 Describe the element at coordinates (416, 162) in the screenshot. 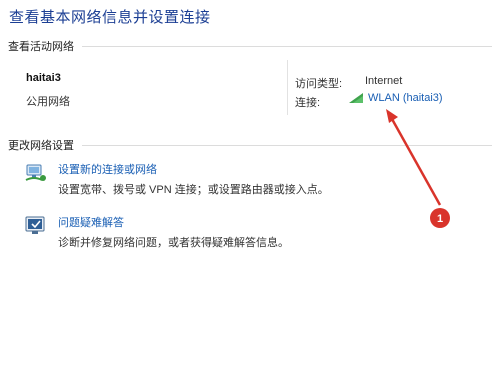

I see `annotation-arrow` at that location.